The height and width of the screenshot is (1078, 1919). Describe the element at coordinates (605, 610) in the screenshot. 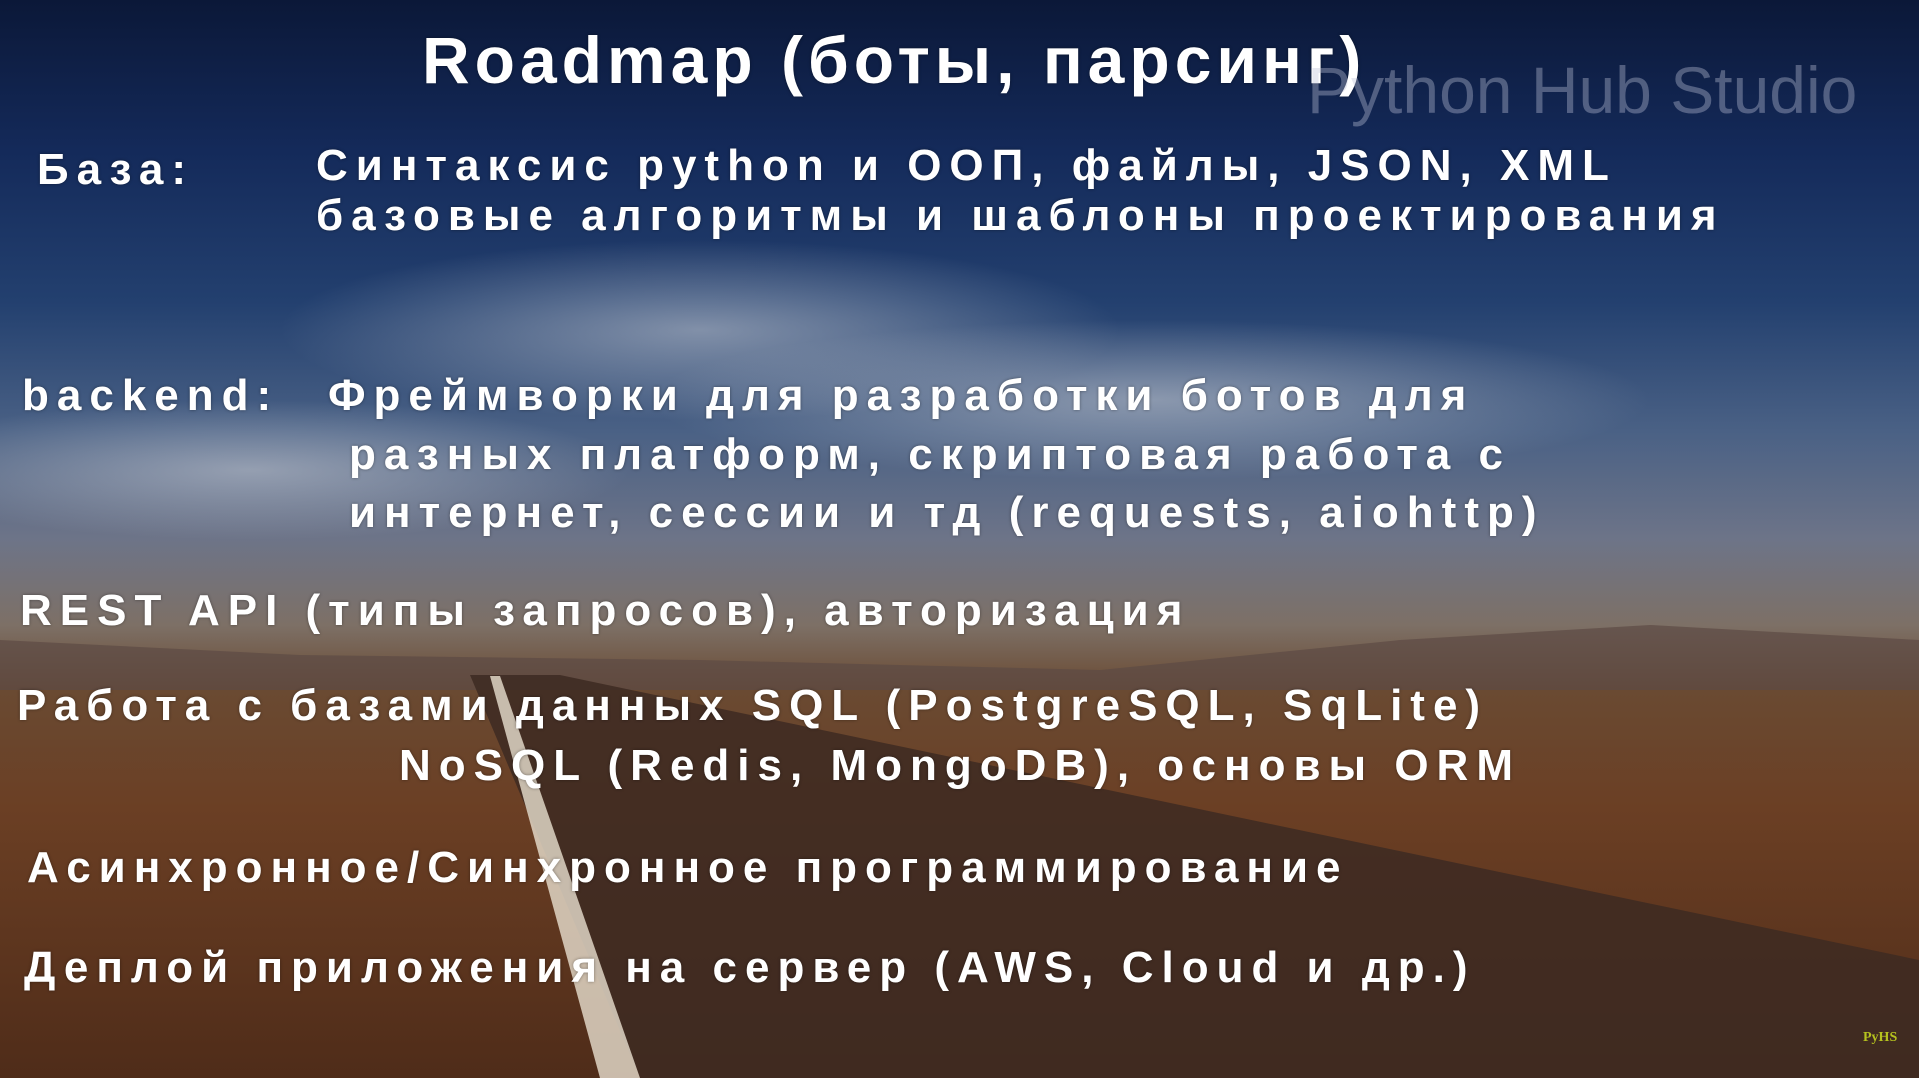

I see `rest-api-line: REST API (типы запросов), авторизация` at that location.